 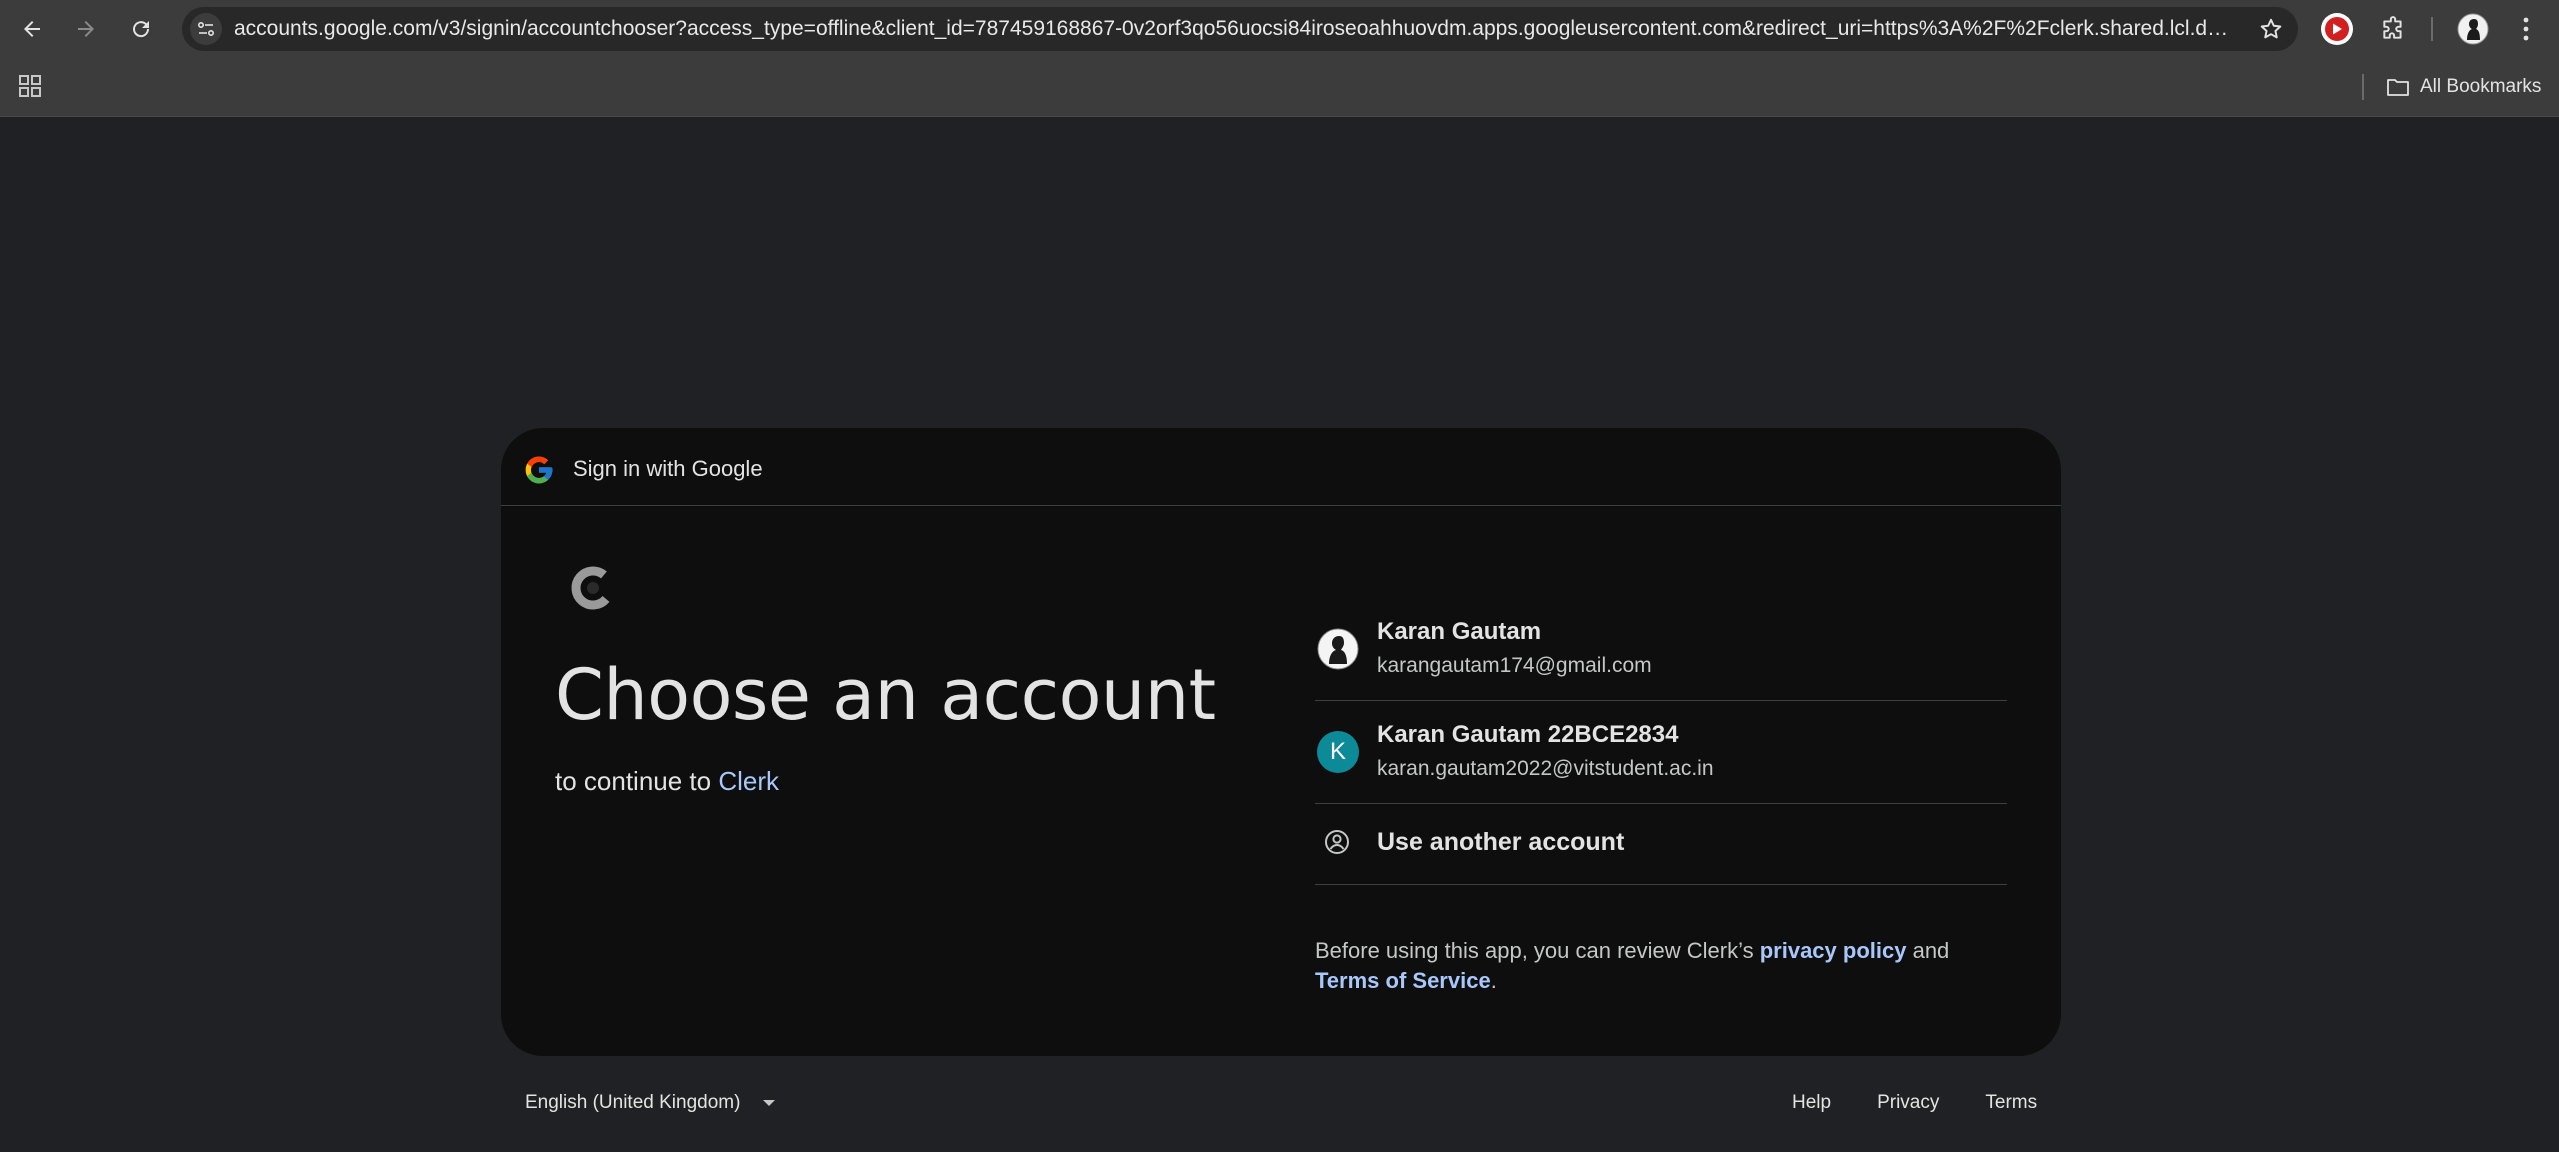 I want to click on use-another-account-button: Use another account, so click(x=1661, y=844).